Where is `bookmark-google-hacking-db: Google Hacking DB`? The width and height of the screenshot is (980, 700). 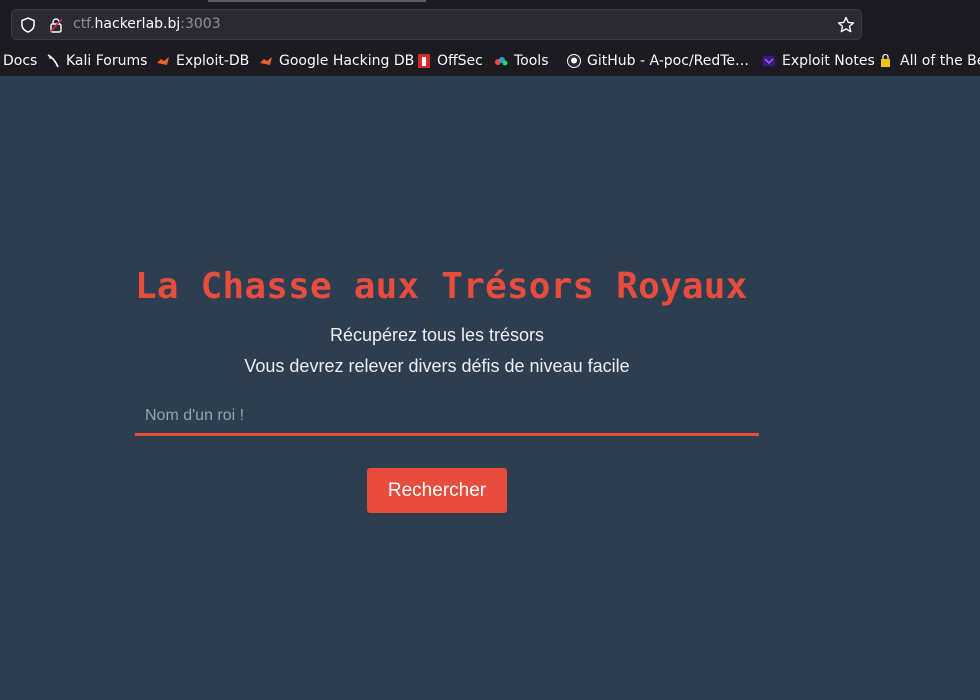
bookmark-google-hacking-db: Google Hacking DB is located at coordinates (336, 61).